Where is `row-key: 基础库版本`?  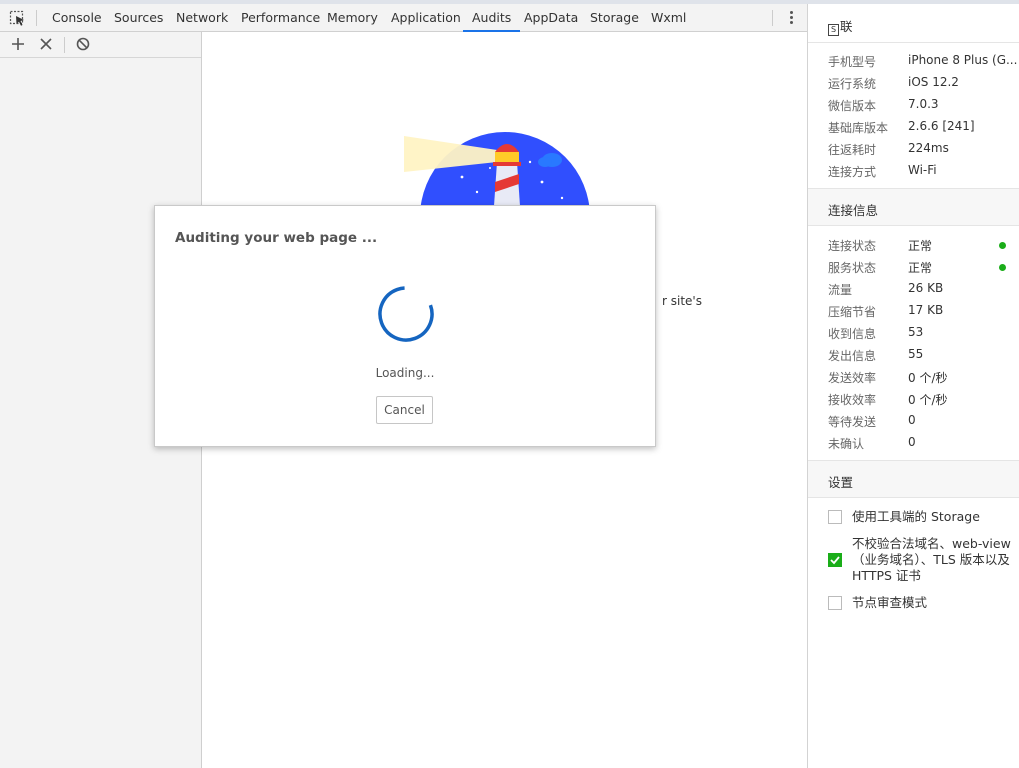 row-key: 基础库版本 is located at coordinates (858, 128).